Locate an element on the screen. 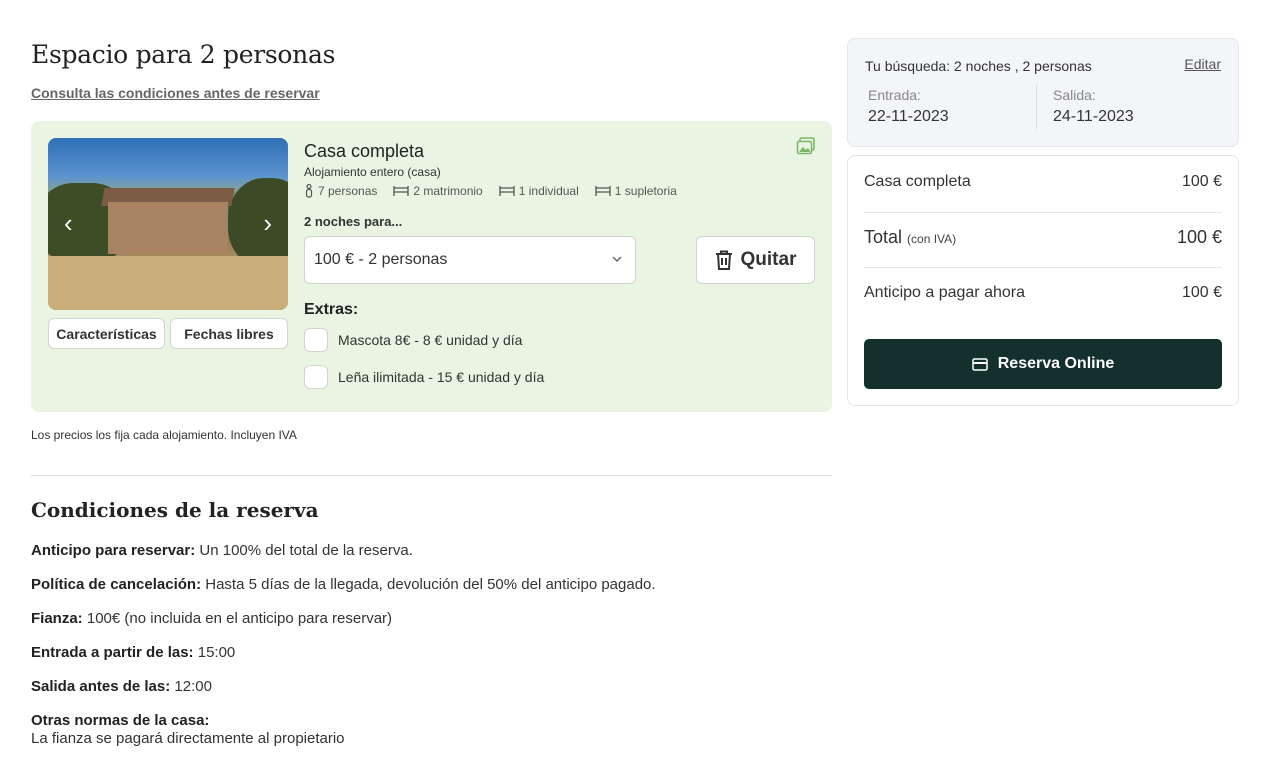 The height and width of the screenshot is (778, 1284). photo-trees is located at coordinates (258, 223).